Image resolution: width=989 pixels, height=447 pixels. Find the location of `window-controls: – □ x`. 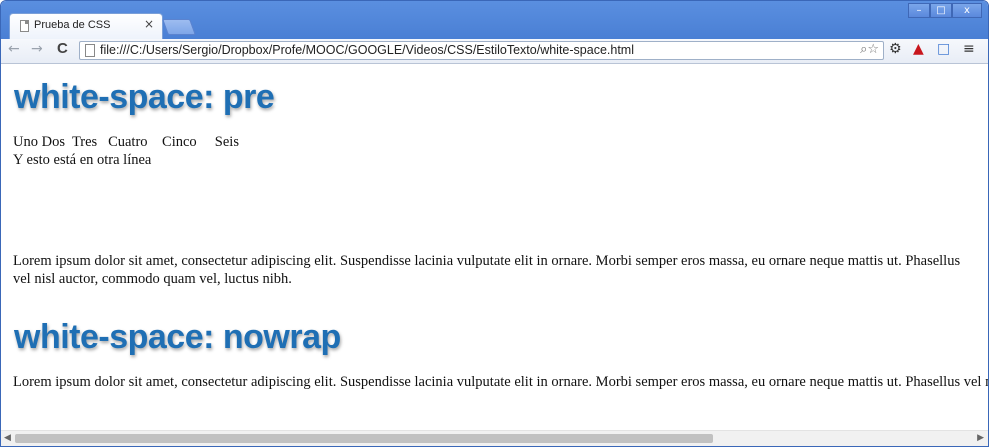

window-controls: – □ x is located at coordinates (945, 11).